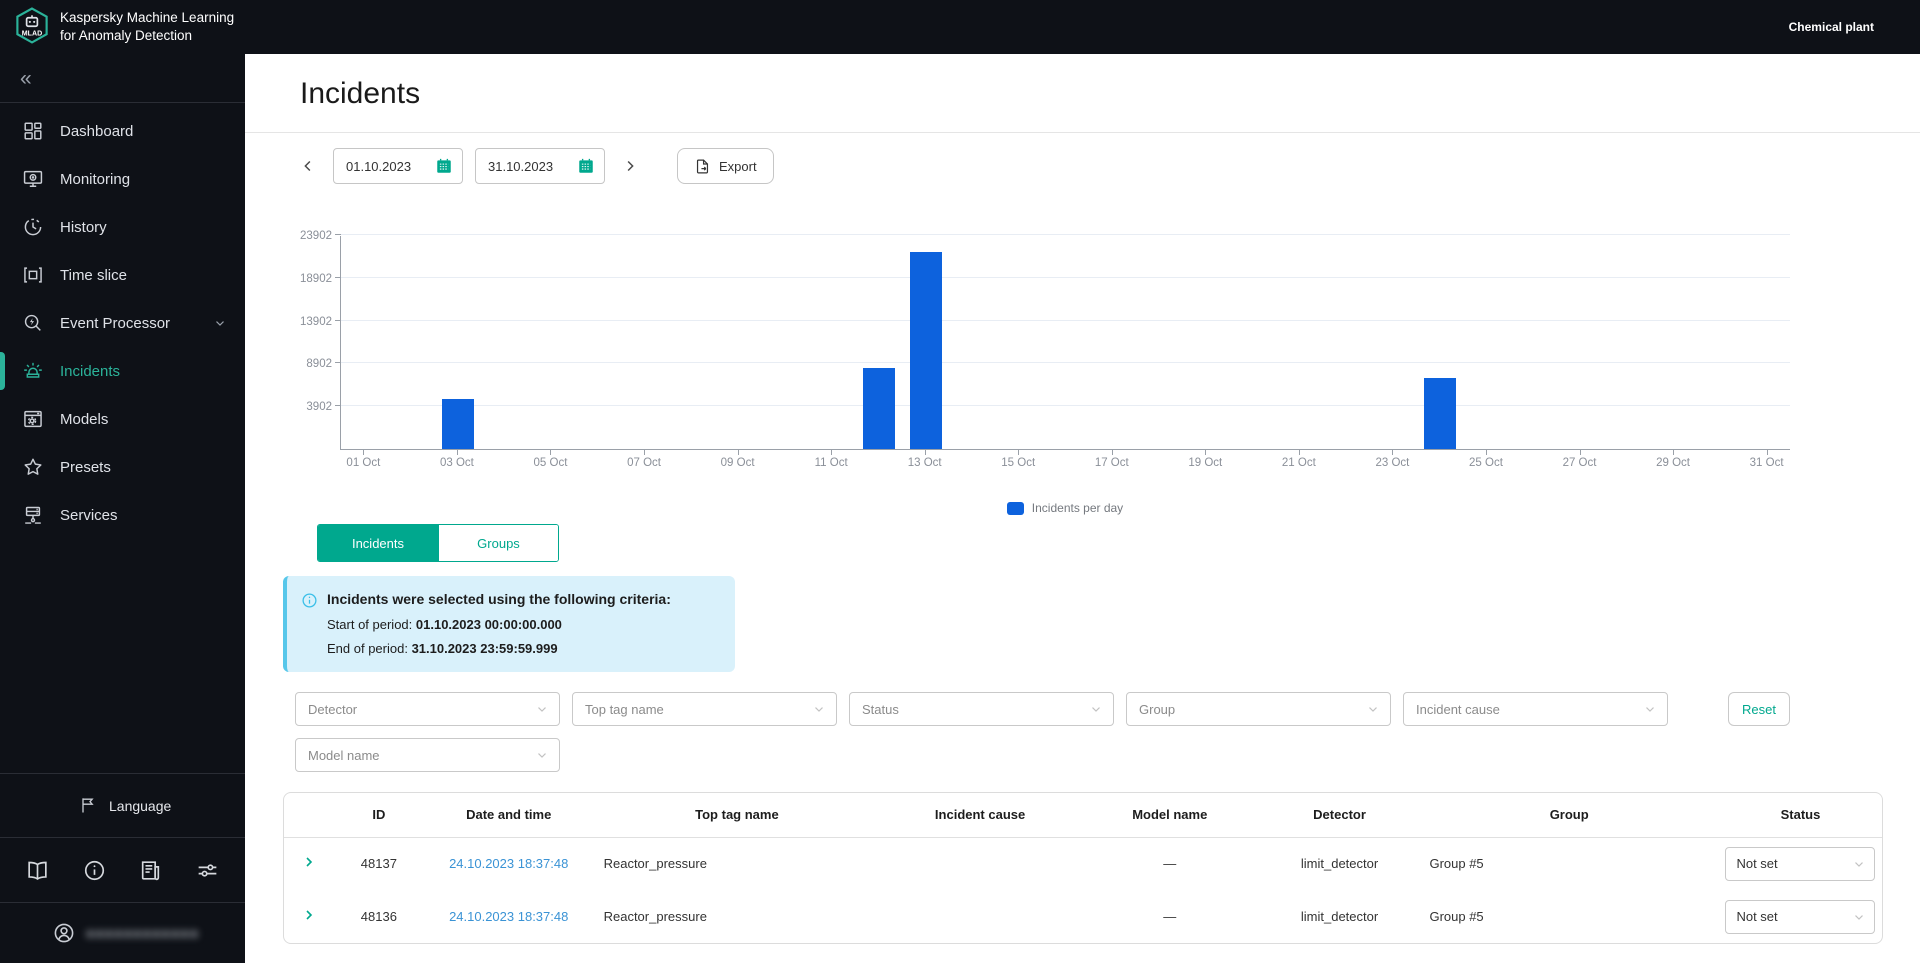 This screenshot has width=1920, height=963. What do you see at coordinates (702, 166) in the screenshot?
I see `export-file-icon` at bounding box center [702, 166].